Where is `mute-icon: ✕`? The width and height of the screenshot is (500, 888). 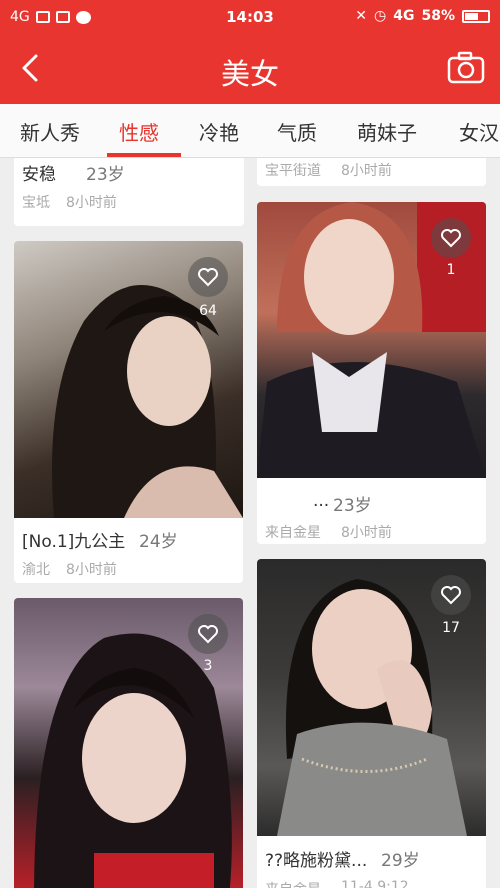
mute-icon: ✕ is located at coordinates (361, 16).